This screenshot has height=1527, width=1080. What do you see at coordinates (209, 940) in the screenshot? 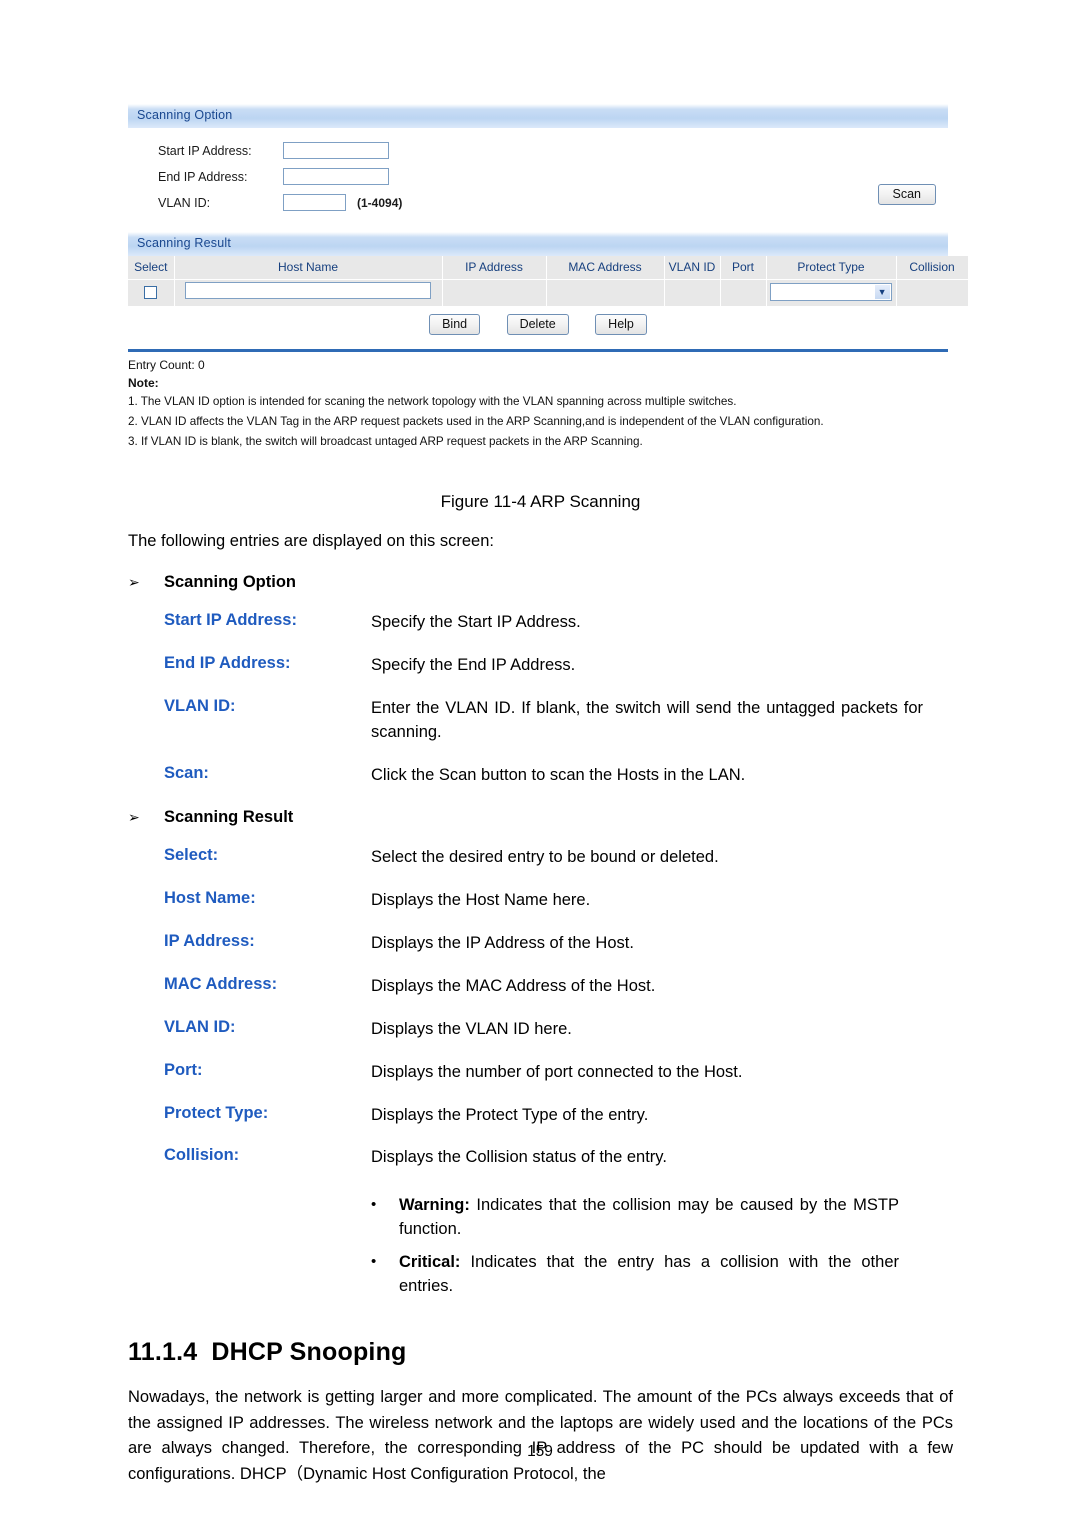
I see `term-ip-address: IP Address:` at bounding box center [209, 940].